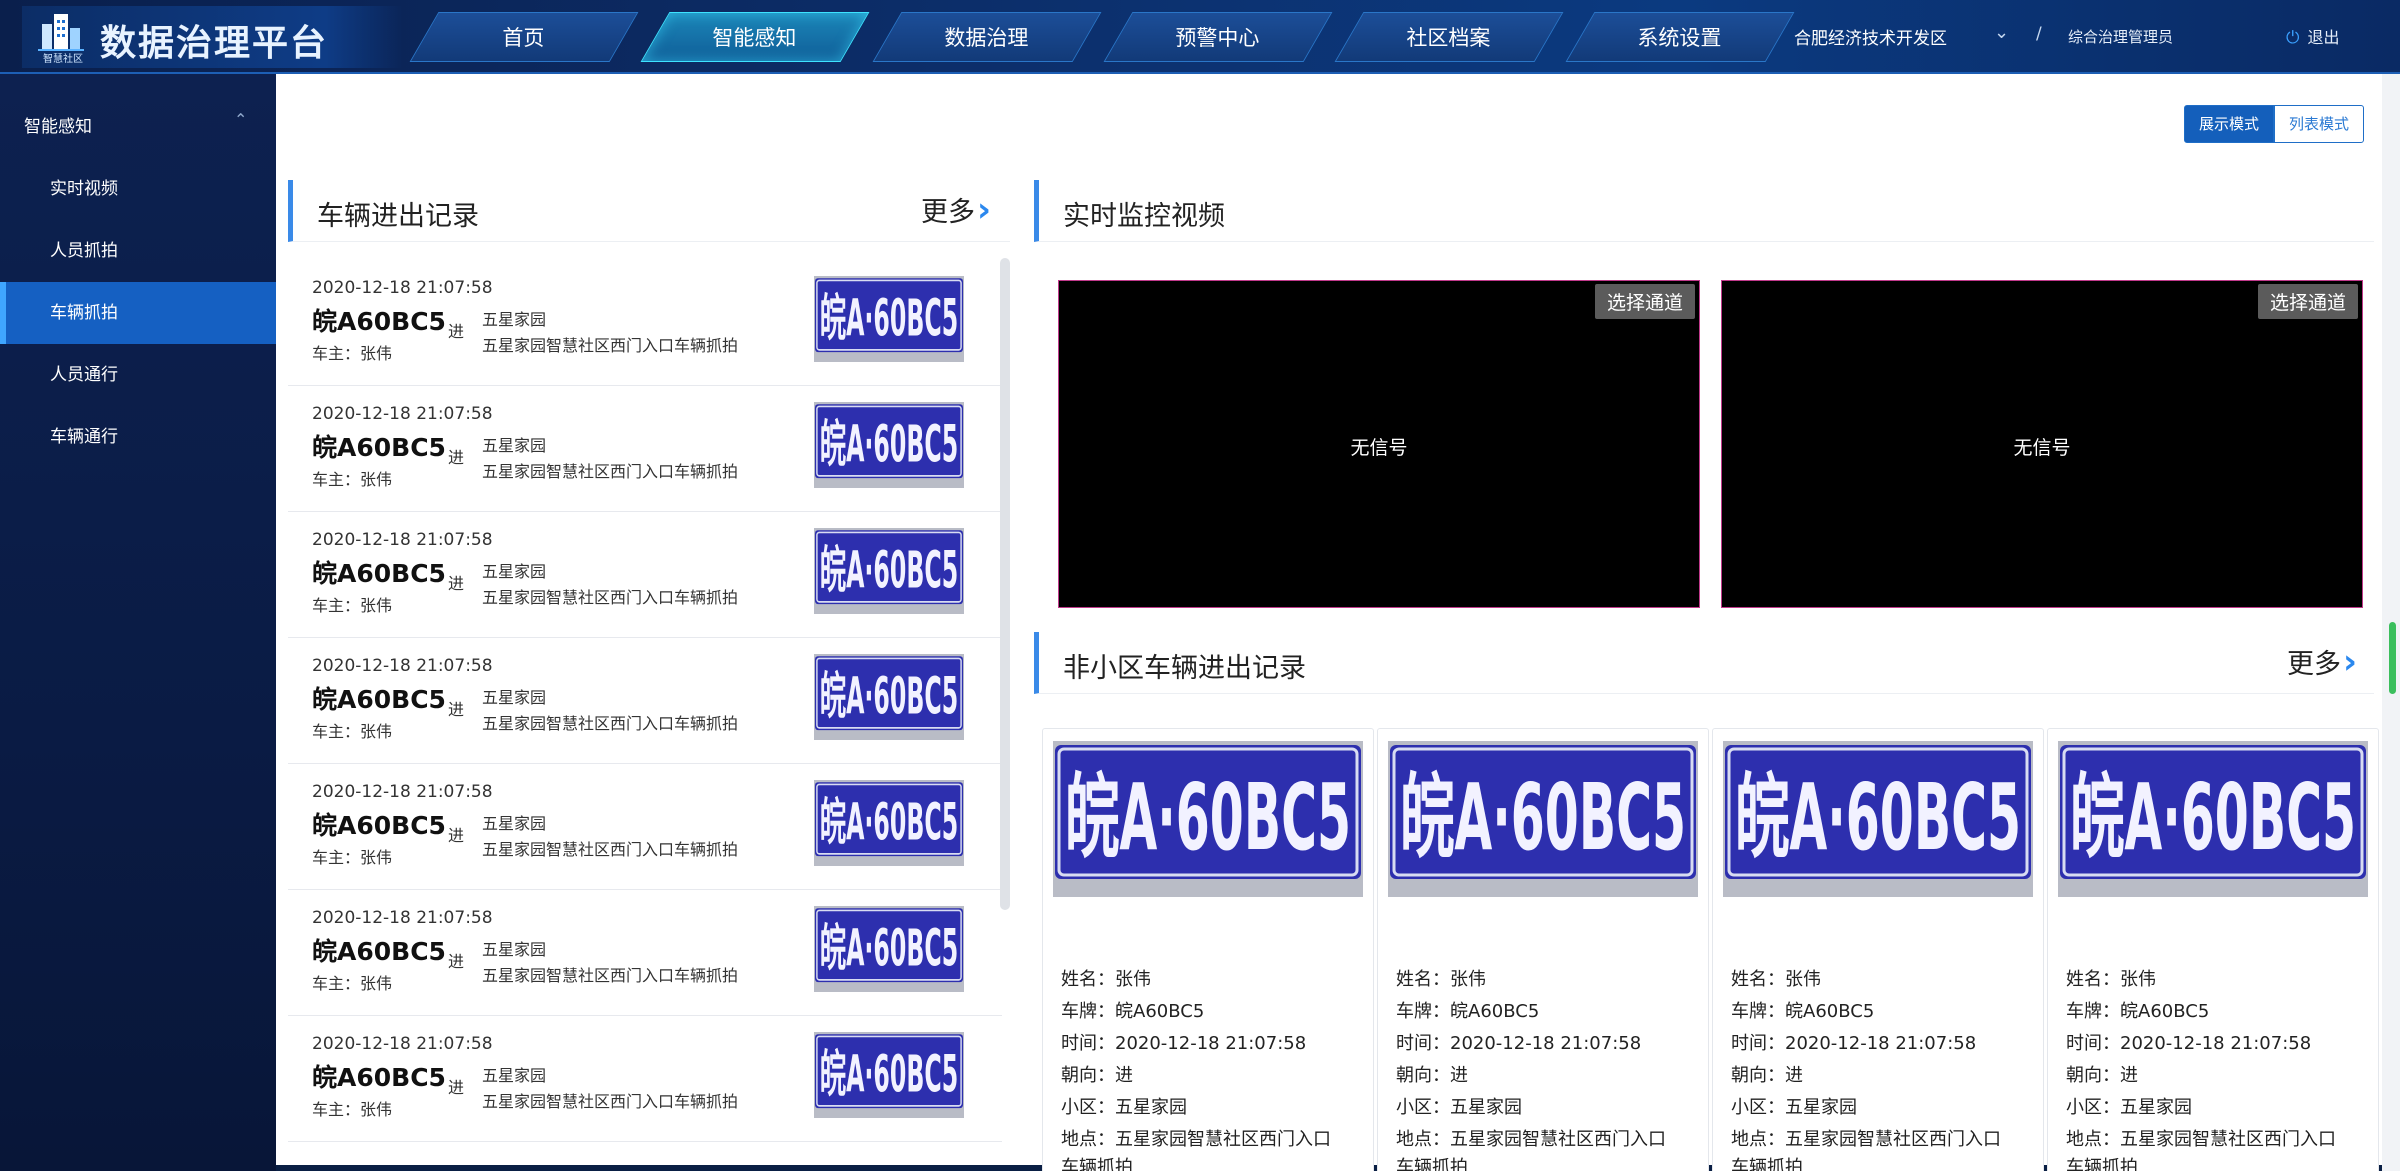  Describe the element at coordinates (1704, 211) in the screenshot. I see `monitor-header: 实时监控视频` at that location.